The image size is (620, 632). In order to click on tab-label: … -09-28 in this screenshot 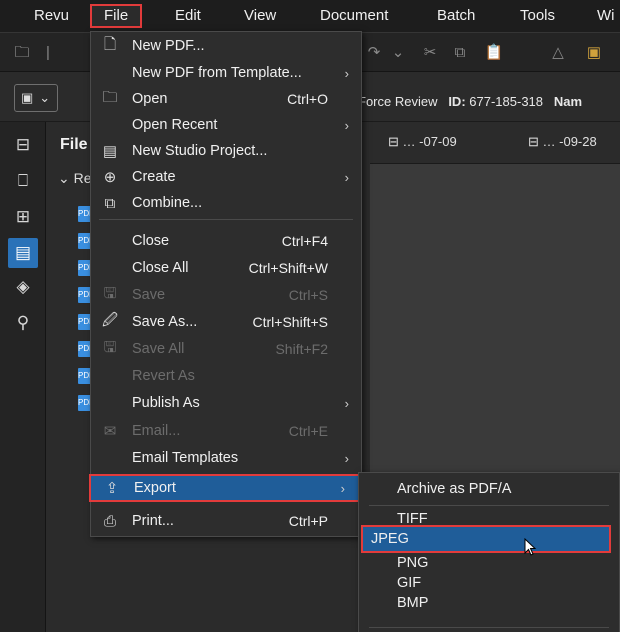, I will do `click(569, 141)`.